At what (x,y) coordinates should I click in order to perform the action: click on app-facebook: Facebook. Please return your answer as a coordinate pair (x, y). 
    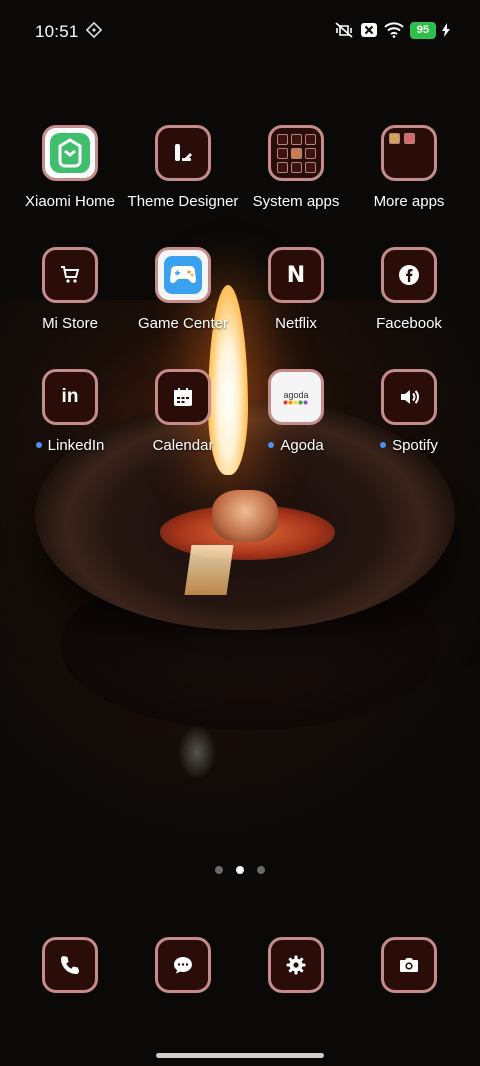
    Looking at the image, I should click on (409, 289).